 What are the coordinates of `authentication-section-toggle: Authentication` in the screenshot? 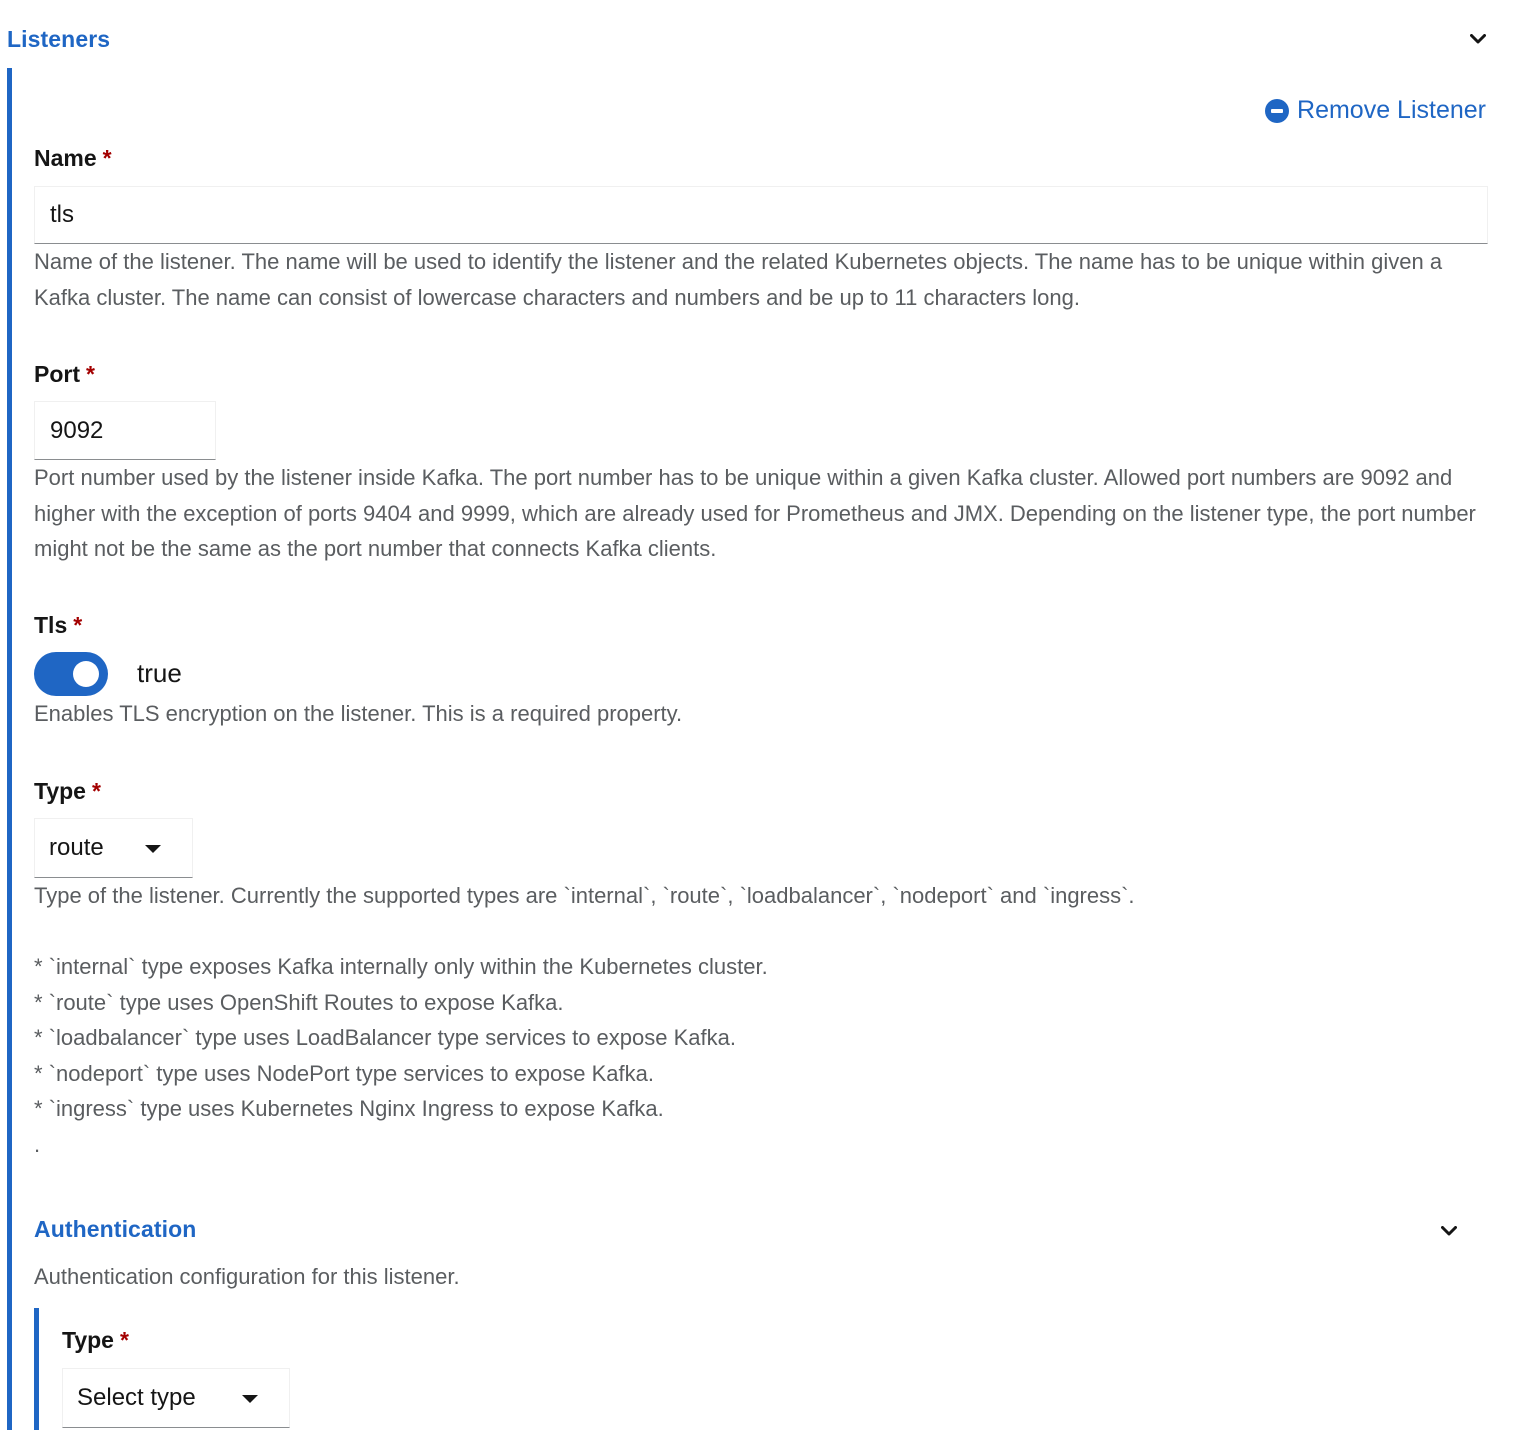 It's located at (115, 1229).